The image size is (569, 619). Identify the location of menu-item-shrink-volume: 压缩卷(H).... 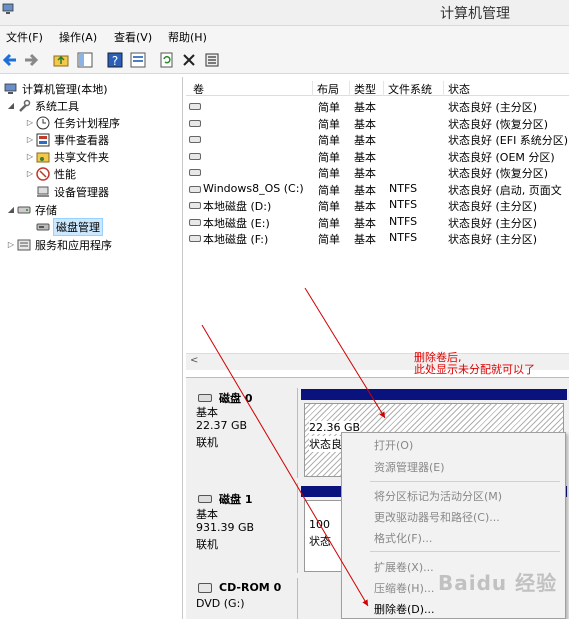
(404, 588).